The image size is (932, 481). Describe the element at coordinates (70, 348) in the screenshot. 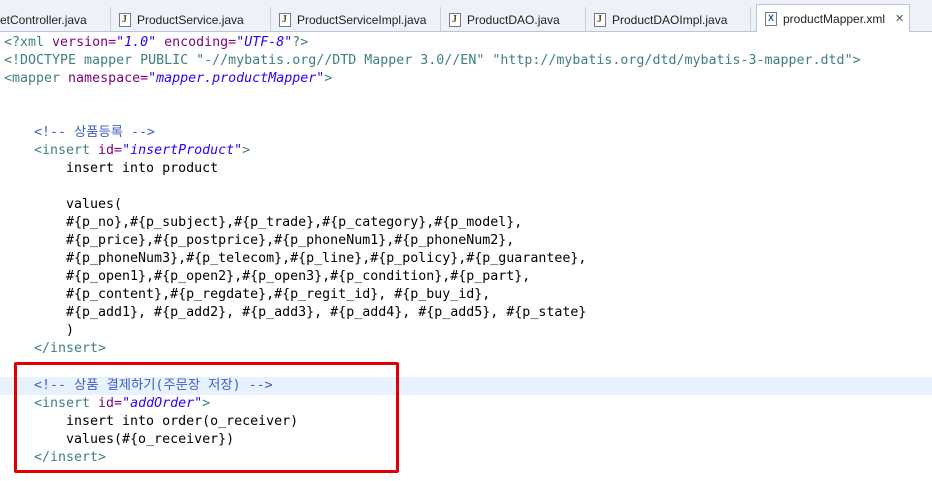

I see `insert-close-line: </insert>` at that location.